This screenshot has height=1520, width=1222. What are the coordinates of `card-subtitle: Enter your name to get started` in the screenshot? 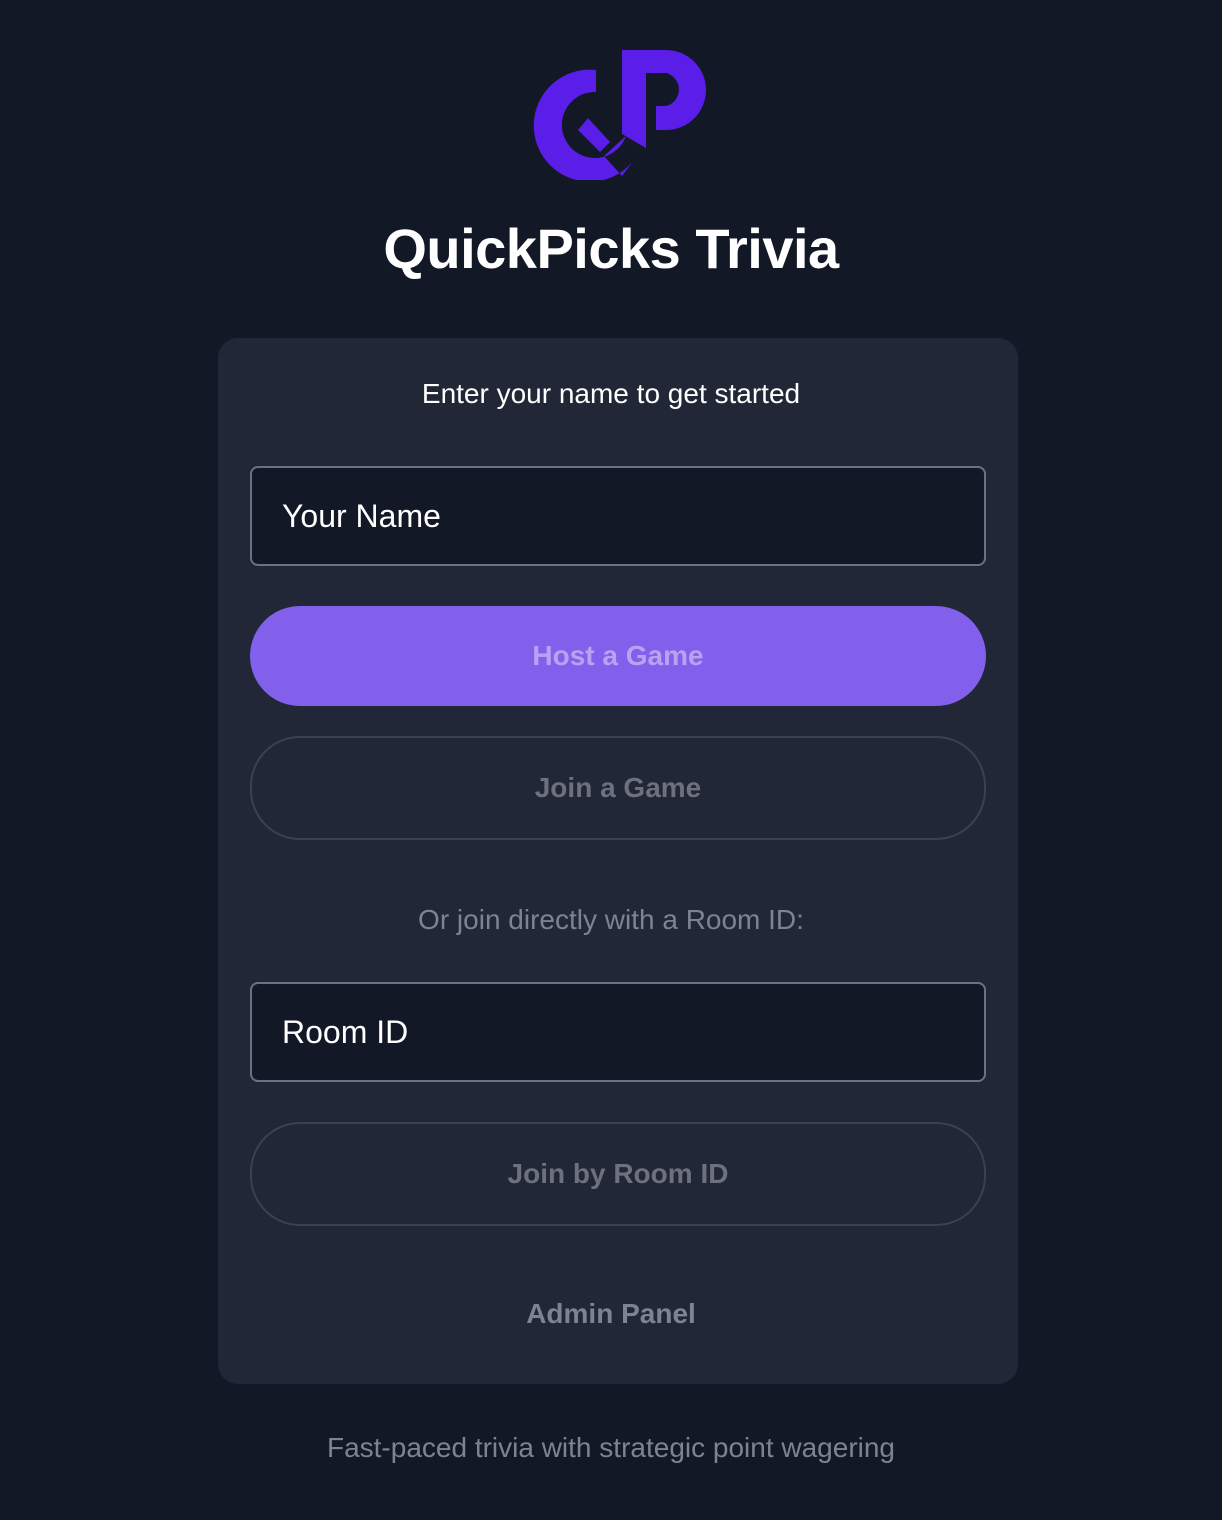 It's located at (611, 393).